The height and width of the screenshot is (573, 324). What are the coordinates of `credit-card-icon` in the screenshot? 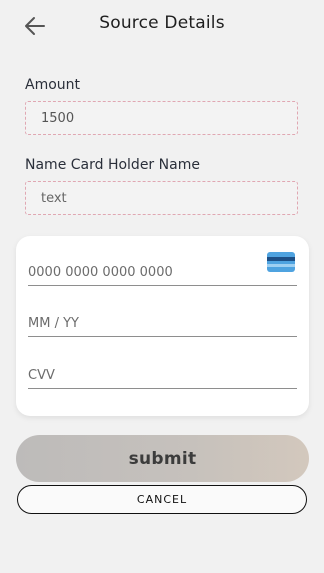 It's located at (281, 262).